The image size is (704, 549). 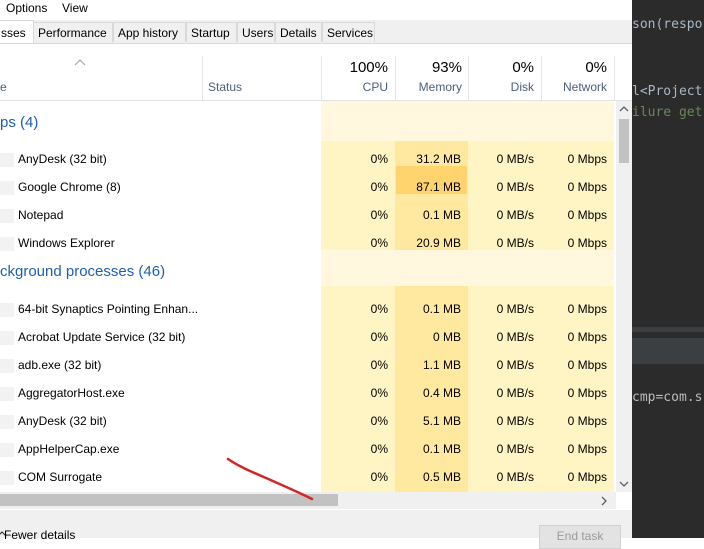 I want to click on code-line: ilure get, so click(x=667, y=112).